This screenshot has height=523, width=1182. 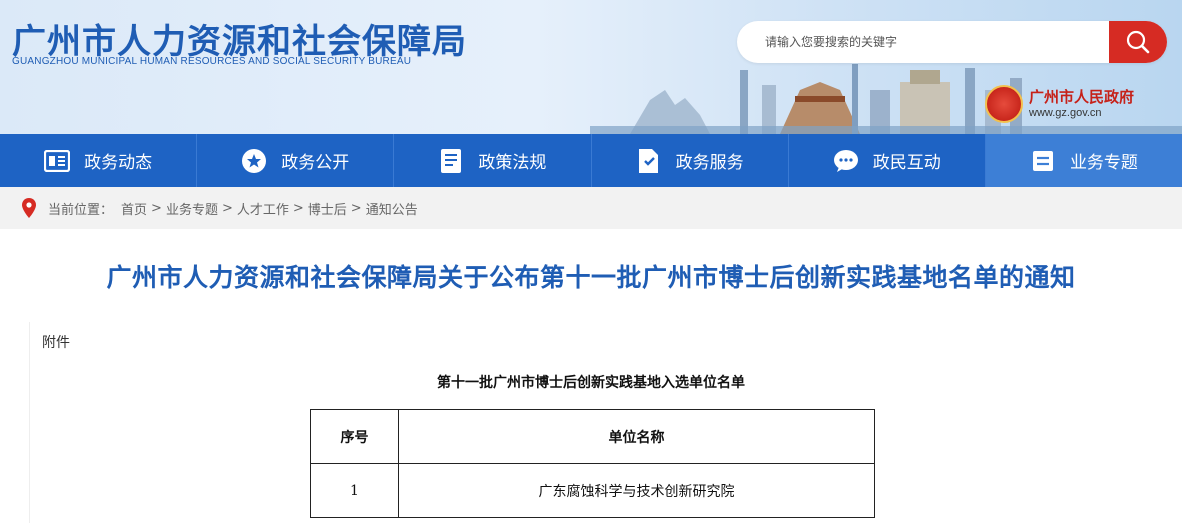 I want to click on unit-name: 广东腐蚀科学与技术创新研究院, so click(x=636, y=490).